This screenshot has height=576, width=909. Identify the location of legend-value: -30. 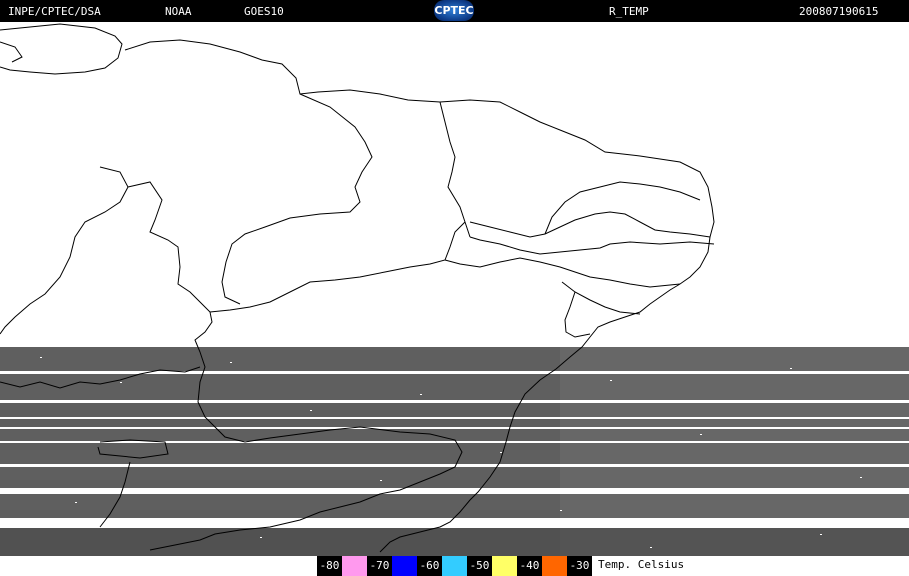
(579, 566).